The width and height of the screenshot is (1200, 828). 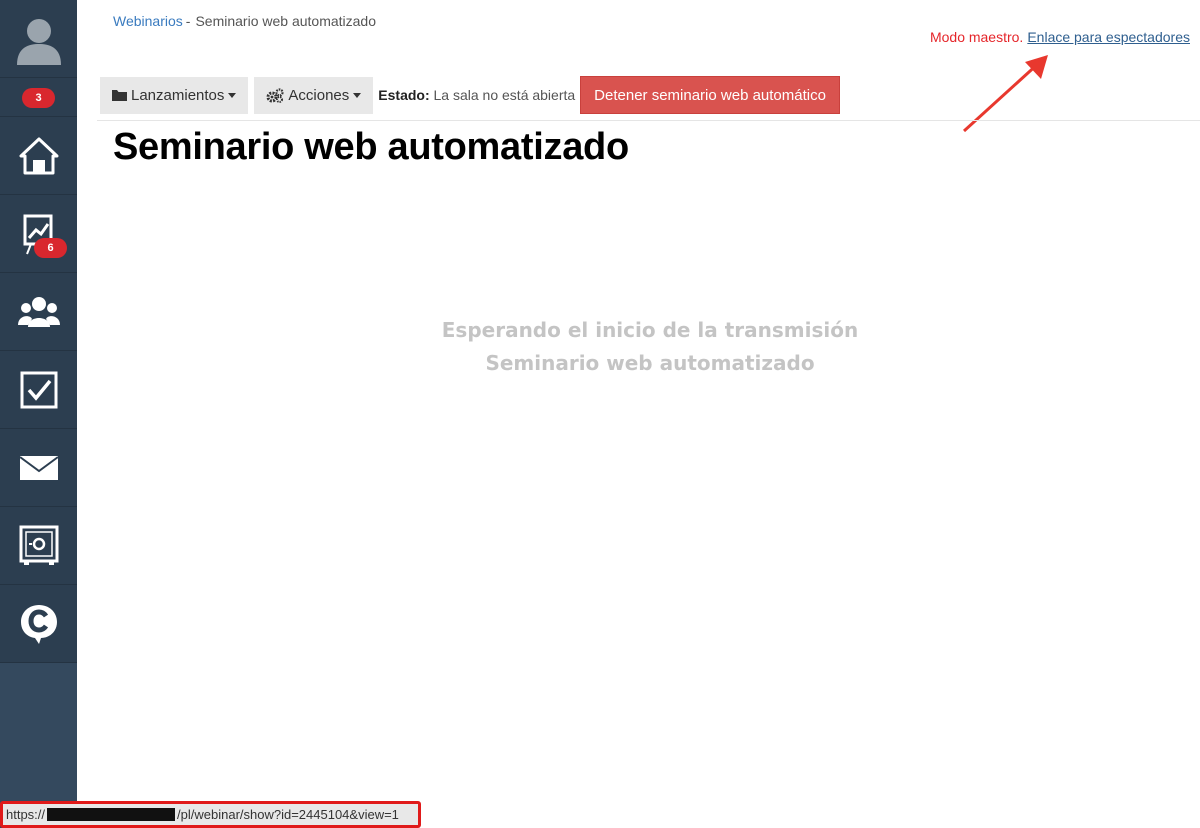 I want to click on envelope-icon, so click(x=38, y=468).